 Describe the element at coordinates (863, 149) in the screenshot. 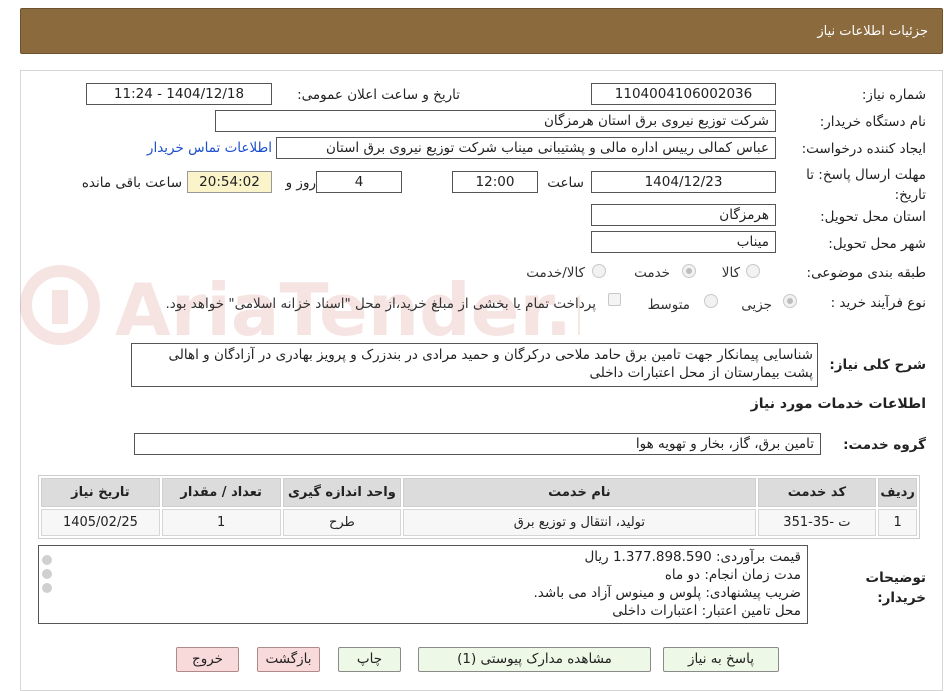

I see `requester-label: ایجاد کننده درخواست:` at that location.